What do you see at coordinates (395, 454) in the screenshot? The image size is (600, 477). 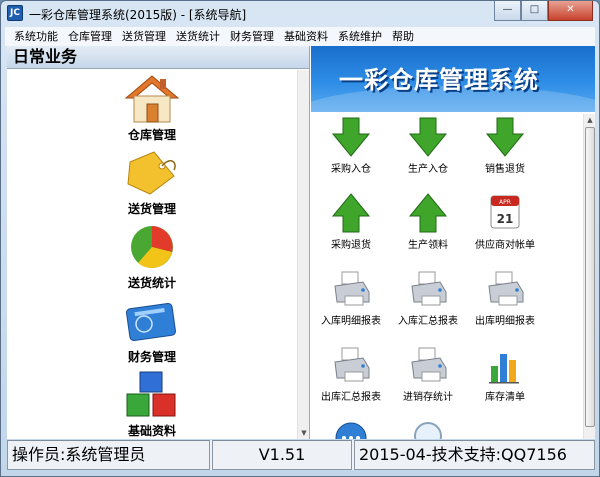 I see `date-text: 2015-04-` at bounding box center [395, 454].